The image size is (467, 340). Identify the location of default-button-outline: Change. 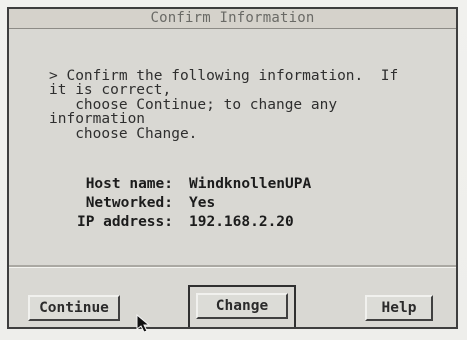
(242, 306).